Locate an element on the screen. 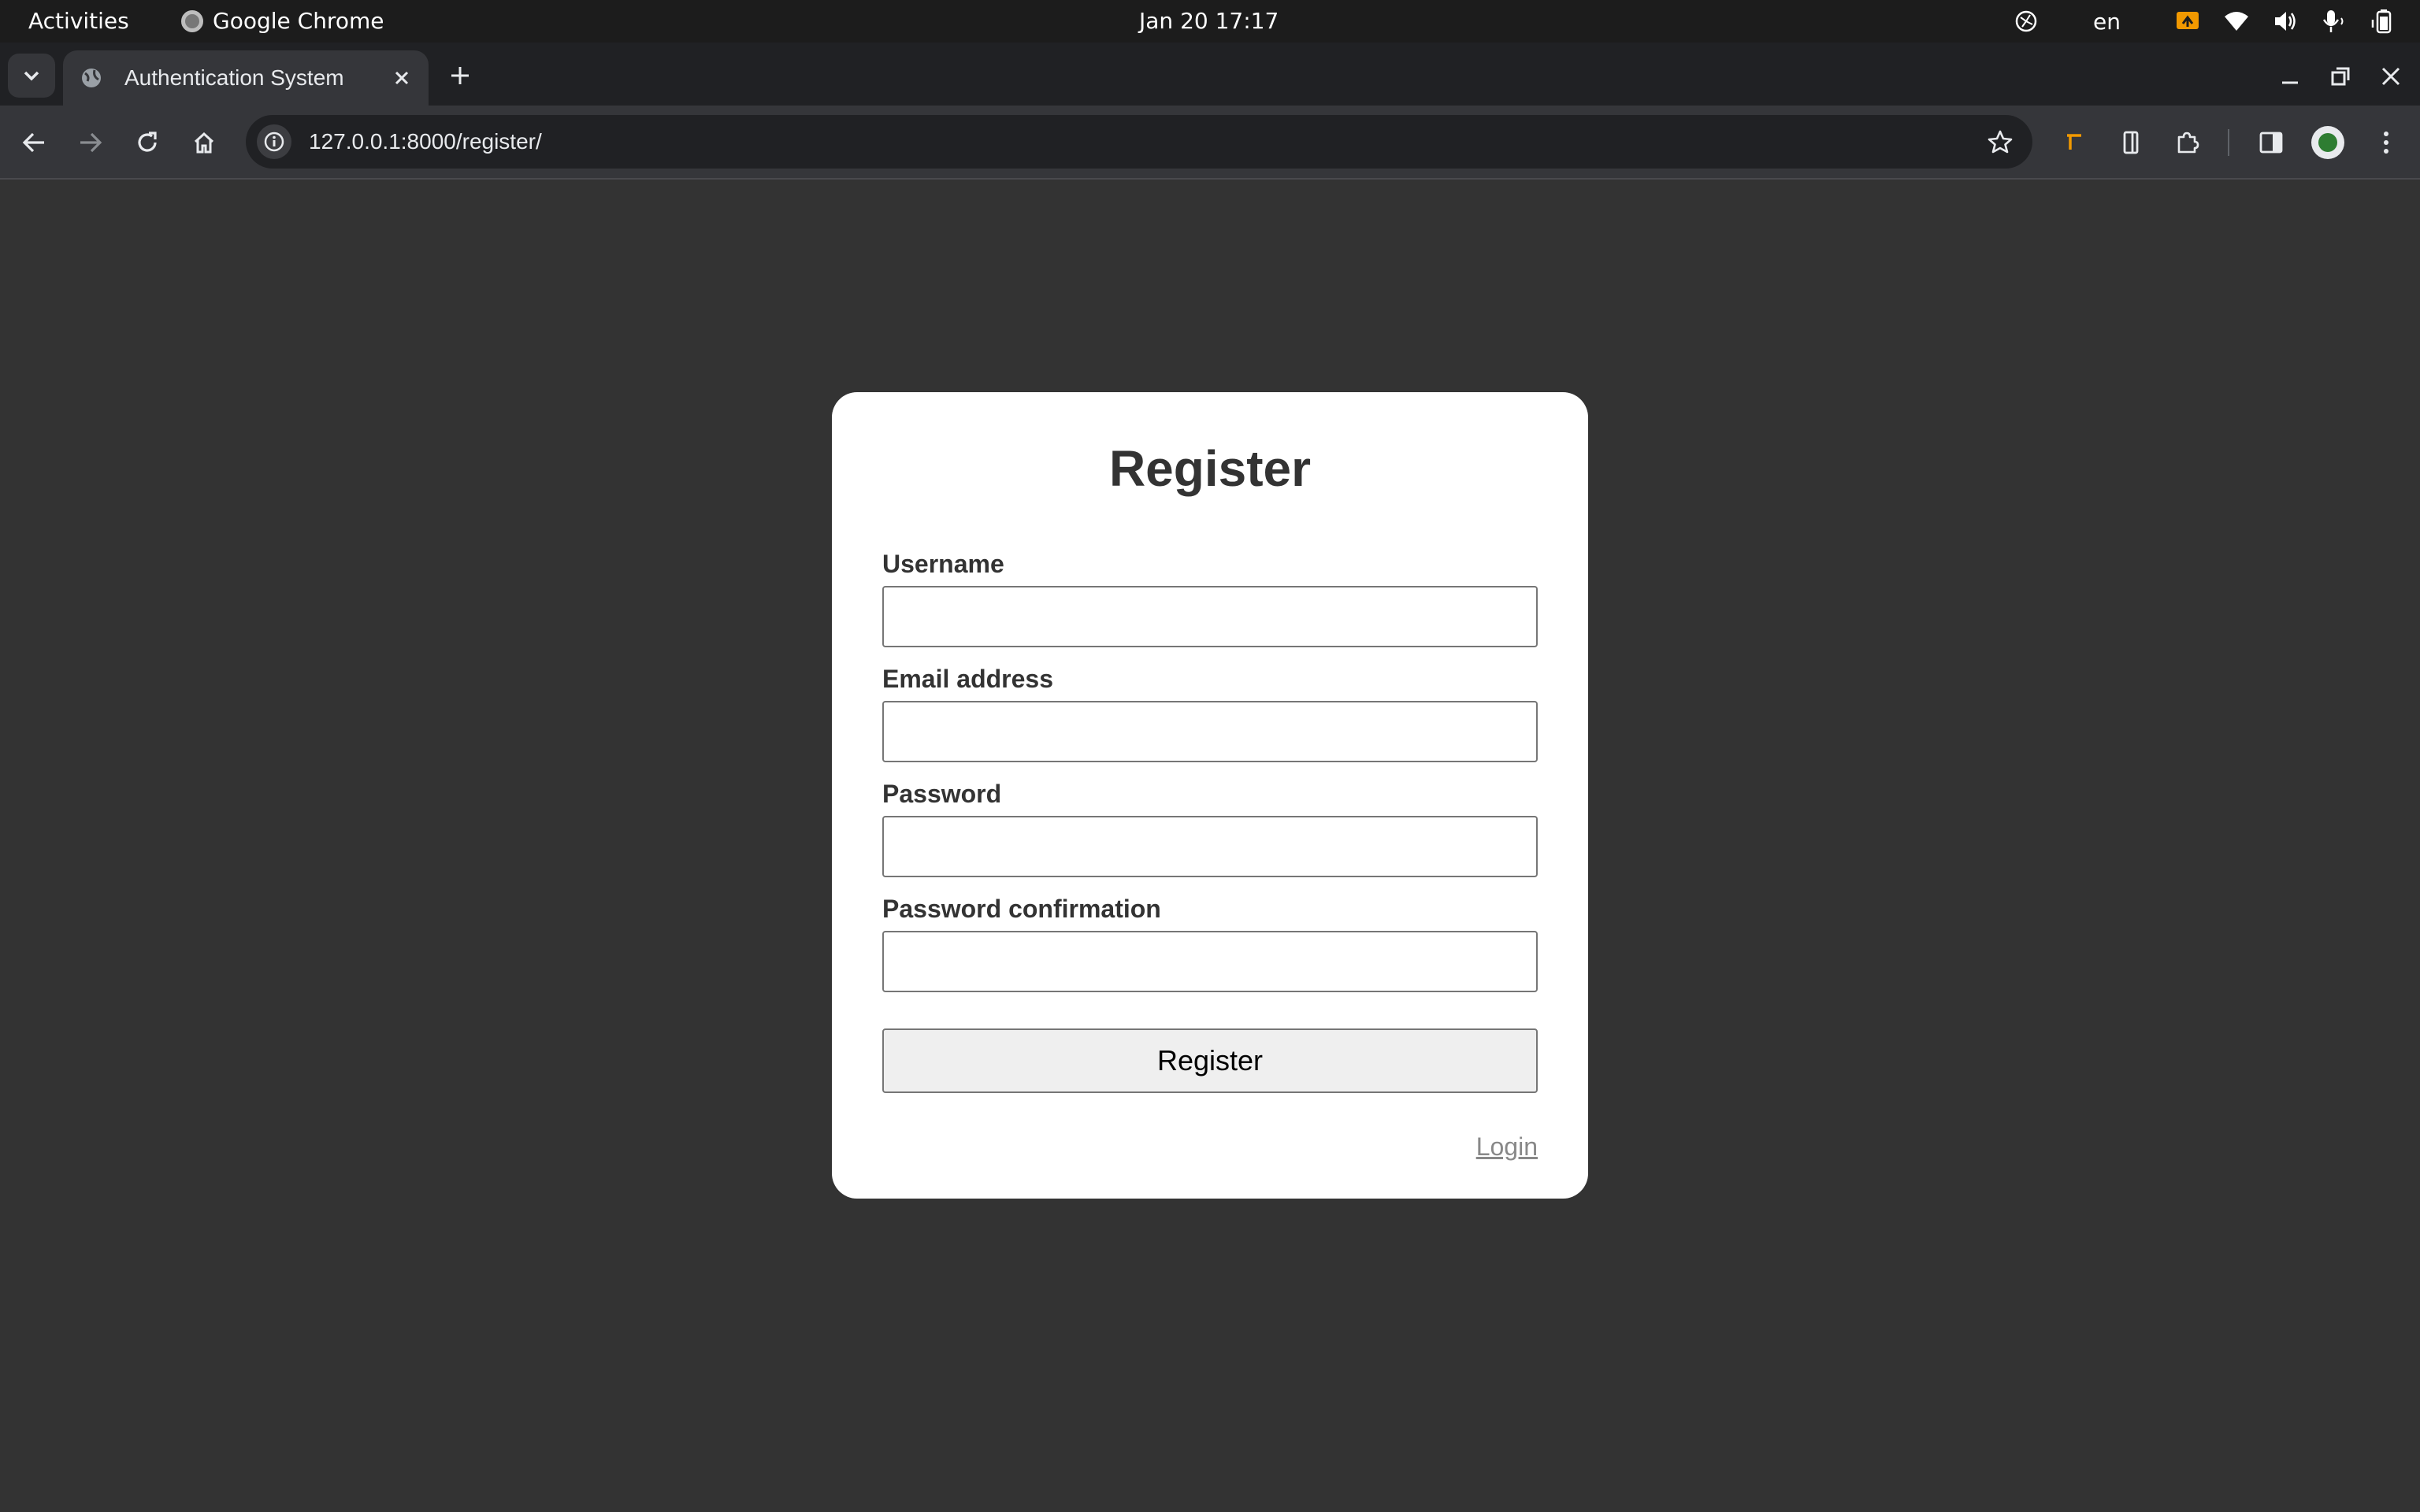 The height and width of the screenshot is (1512, 2420). clock: Jan 20 17:17 is located at coordinates (1209, 21).